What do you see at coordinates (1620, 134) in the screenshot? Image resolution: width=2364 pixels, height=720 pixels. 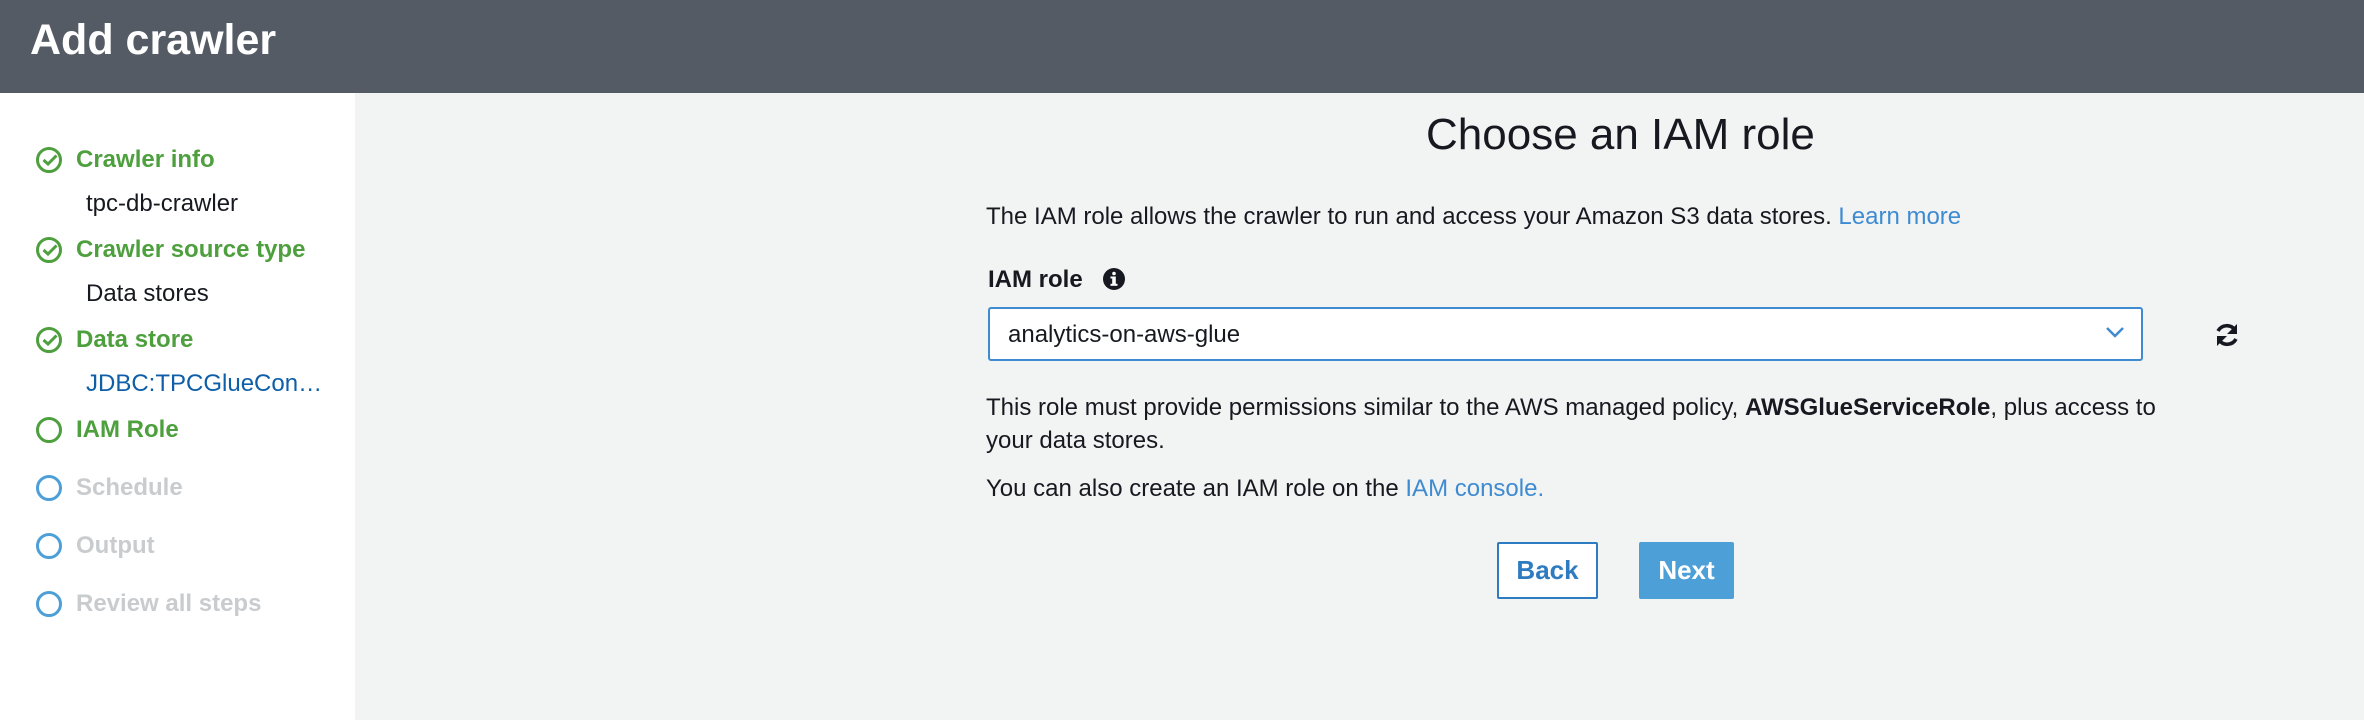 I see `page-title: Choose an IAM role` at bounding box center [1620, 134].